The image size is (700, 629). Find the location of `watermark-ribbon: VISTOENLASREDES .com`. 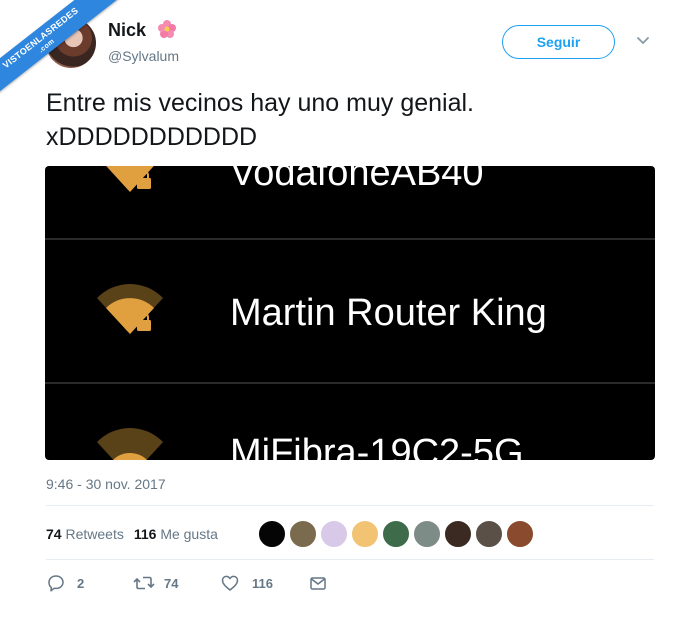

watermark-ribbon: VISTOENLASREDES .com is located at coordinates (60, 60).